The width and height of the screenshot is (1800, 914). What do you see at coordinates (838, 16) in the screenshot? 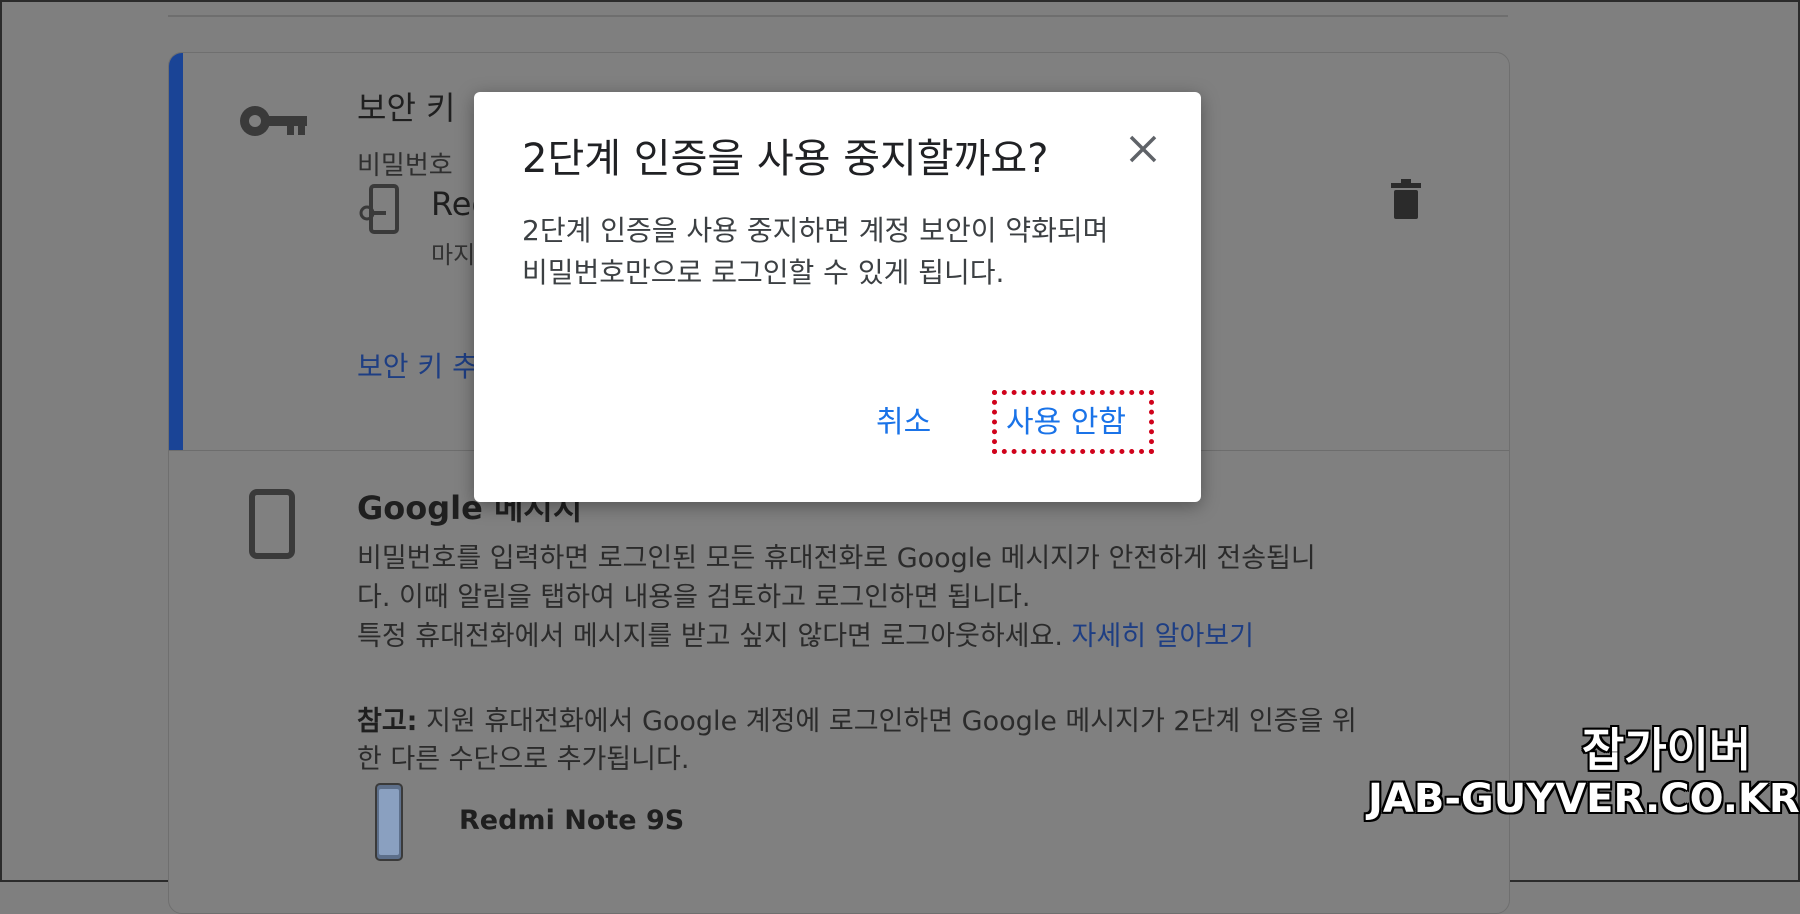
I see `divider` at bounding box center [838, 16].